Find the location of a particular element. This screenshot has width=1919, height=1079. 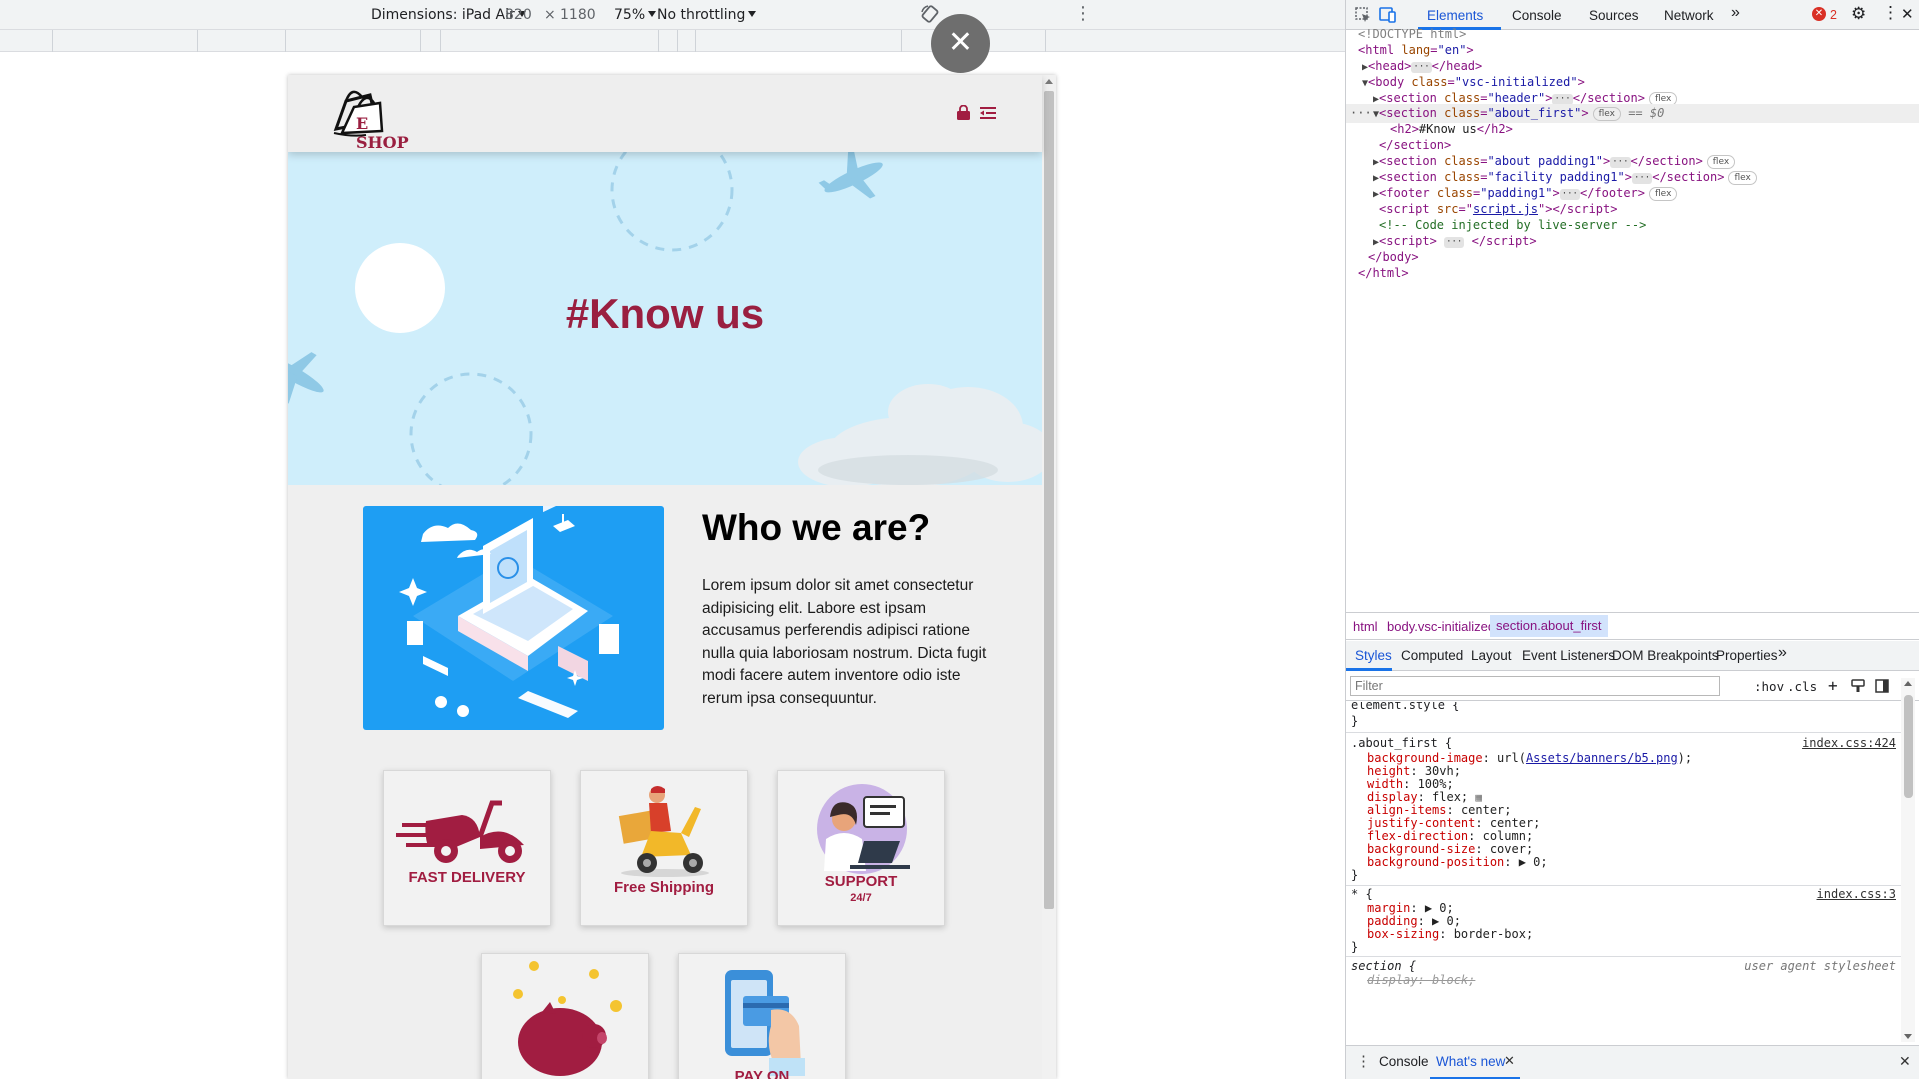

times-sign: × is located at coordinates (550, 15).